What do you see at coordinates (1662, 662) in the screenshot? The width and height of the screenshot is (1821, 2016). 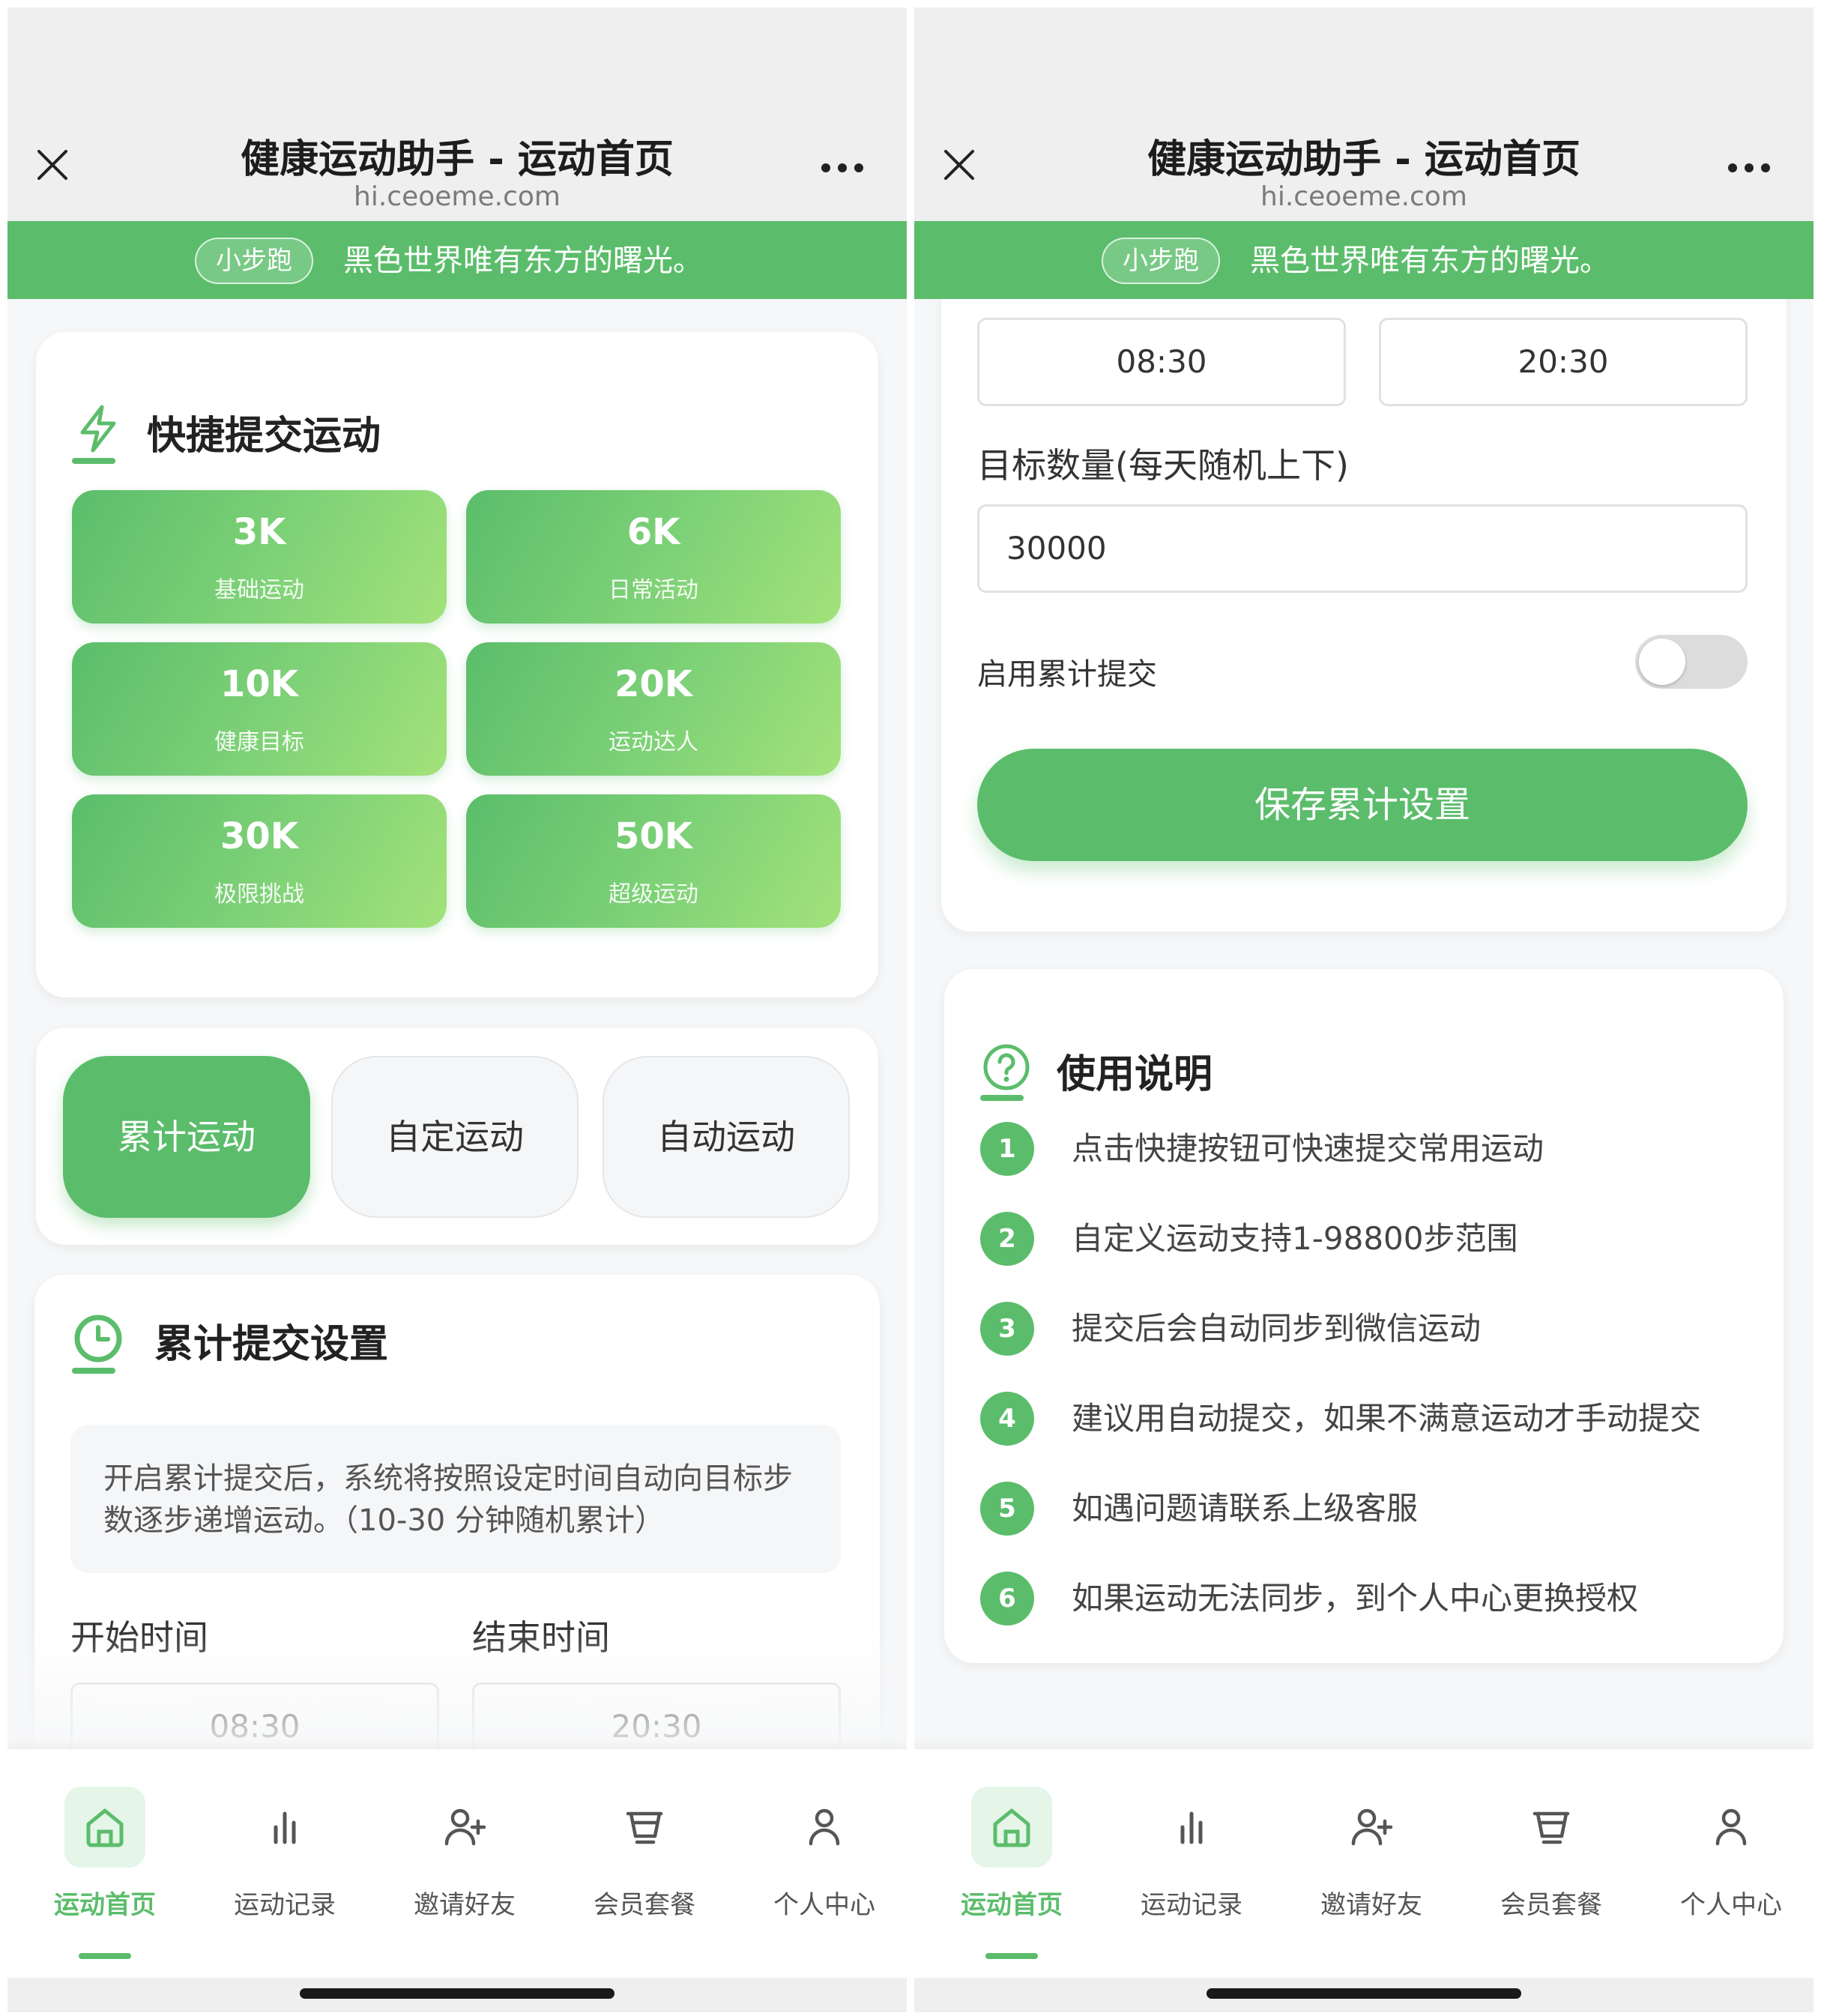 I see `toggle-knob` at bounding box center [1662, 662].